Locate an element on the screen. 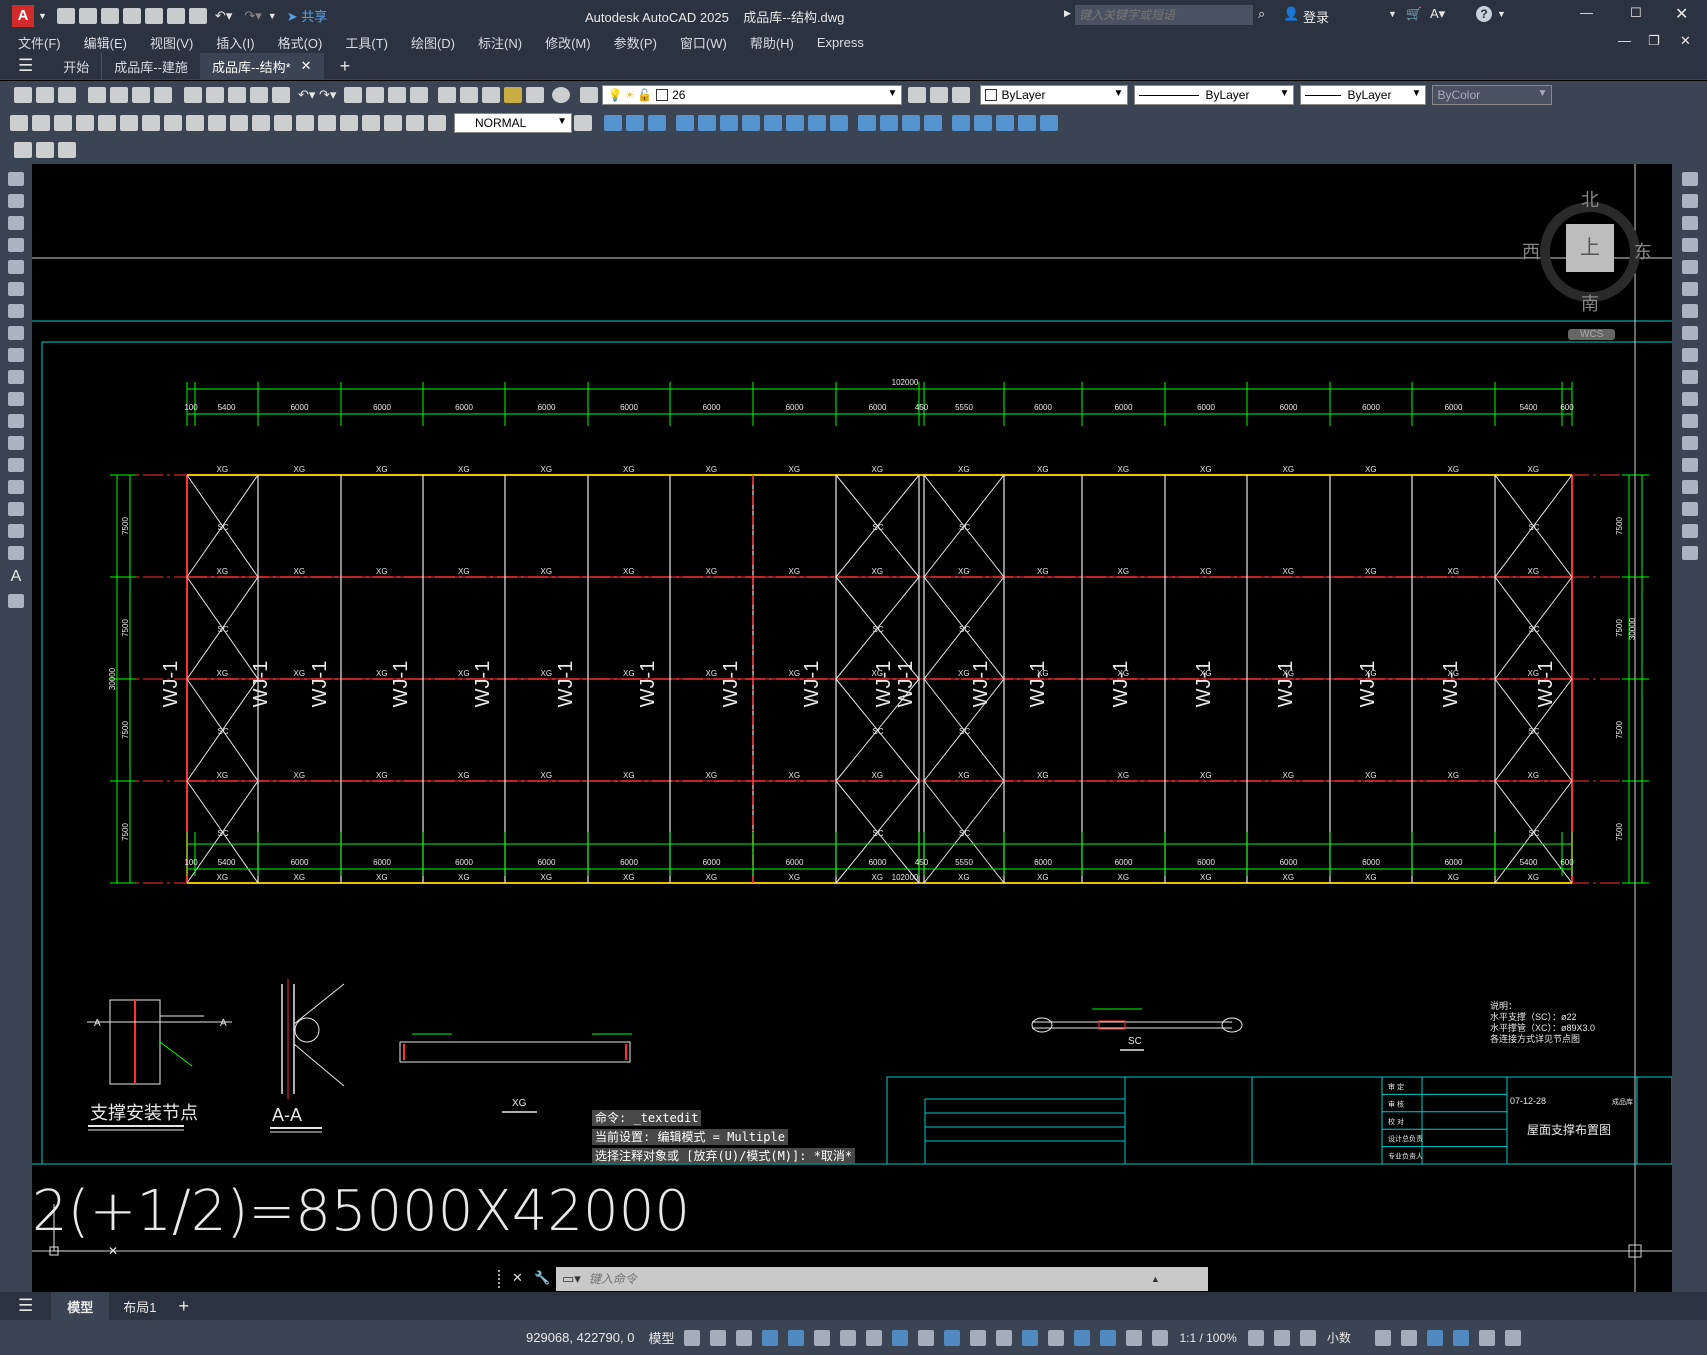  tb-paste-icon is located at coordinates (237, 95).